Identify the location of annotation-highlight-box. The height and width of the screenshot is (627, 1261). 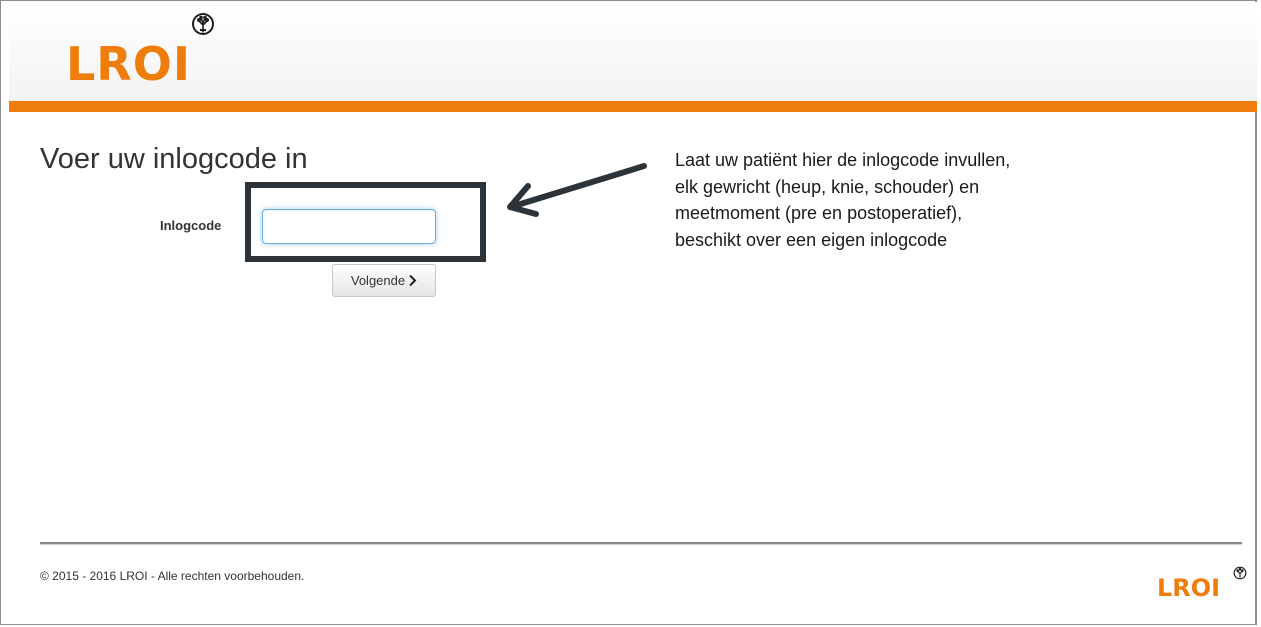
(365, 222).